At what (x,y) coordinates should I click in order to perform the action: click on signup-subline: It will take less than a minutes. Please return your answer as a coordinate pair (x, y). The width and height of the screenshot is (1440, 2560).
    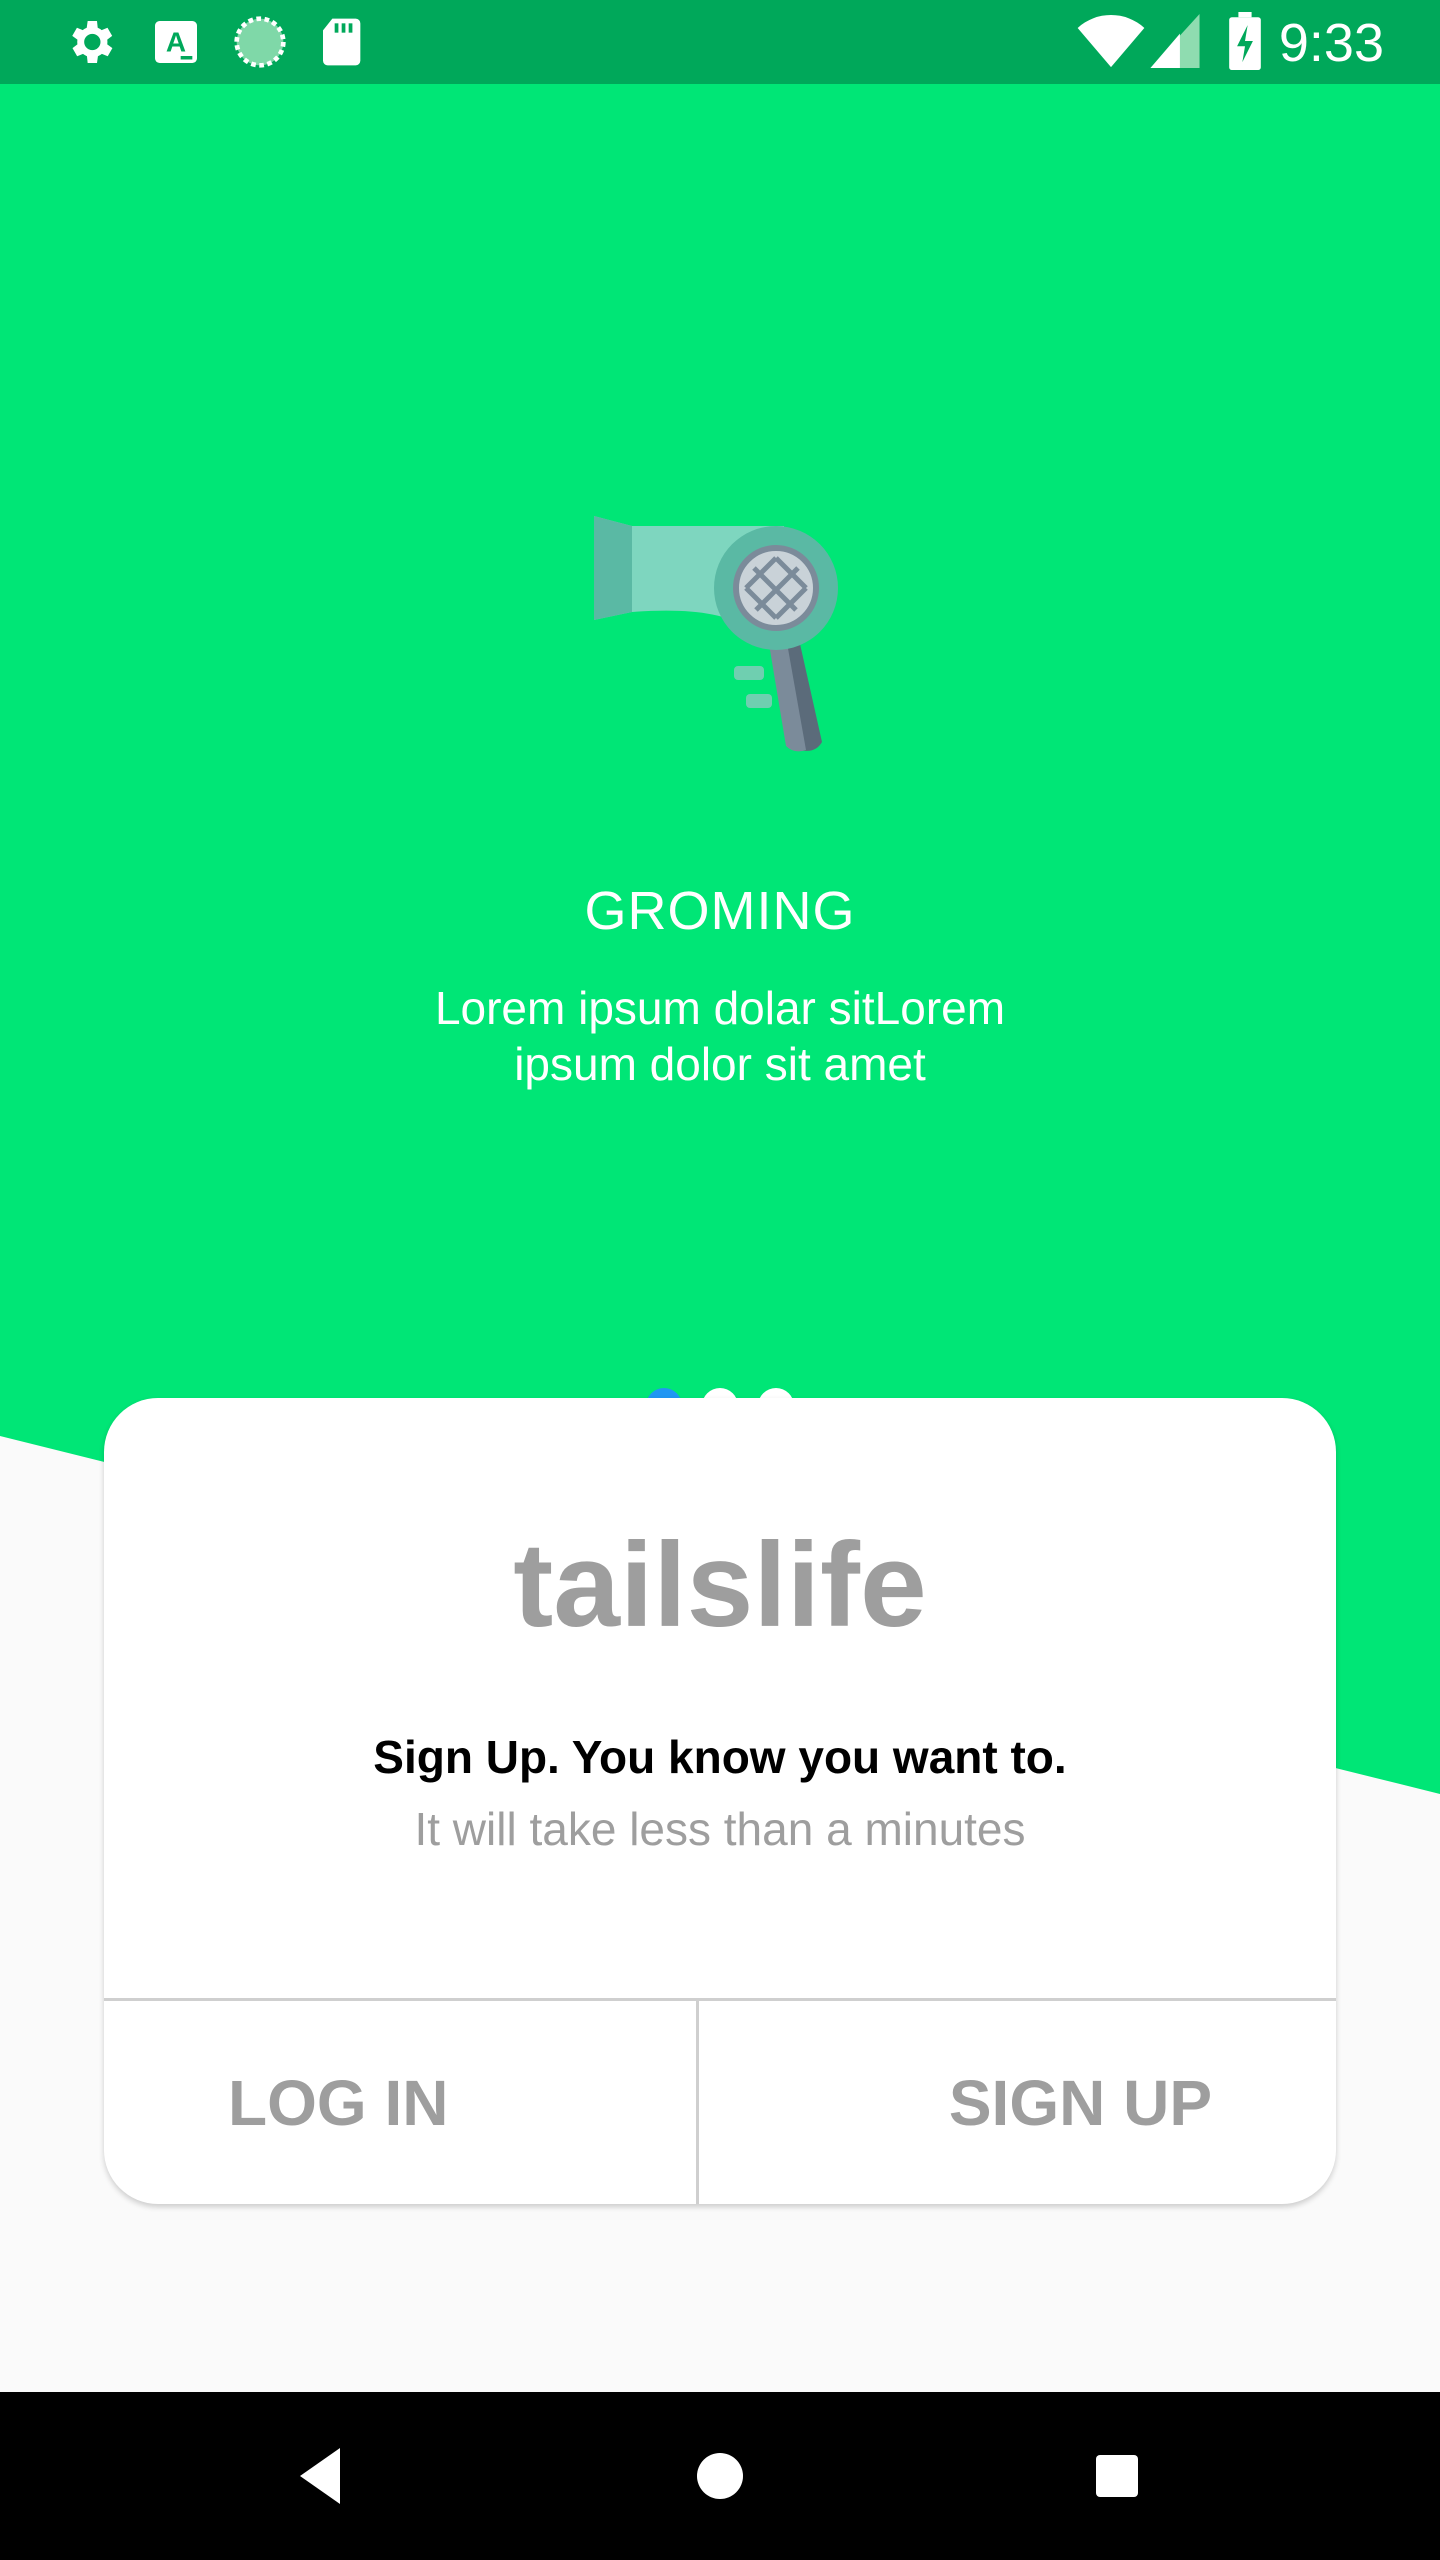
    Looking at the image, I should click on (720, 1829).